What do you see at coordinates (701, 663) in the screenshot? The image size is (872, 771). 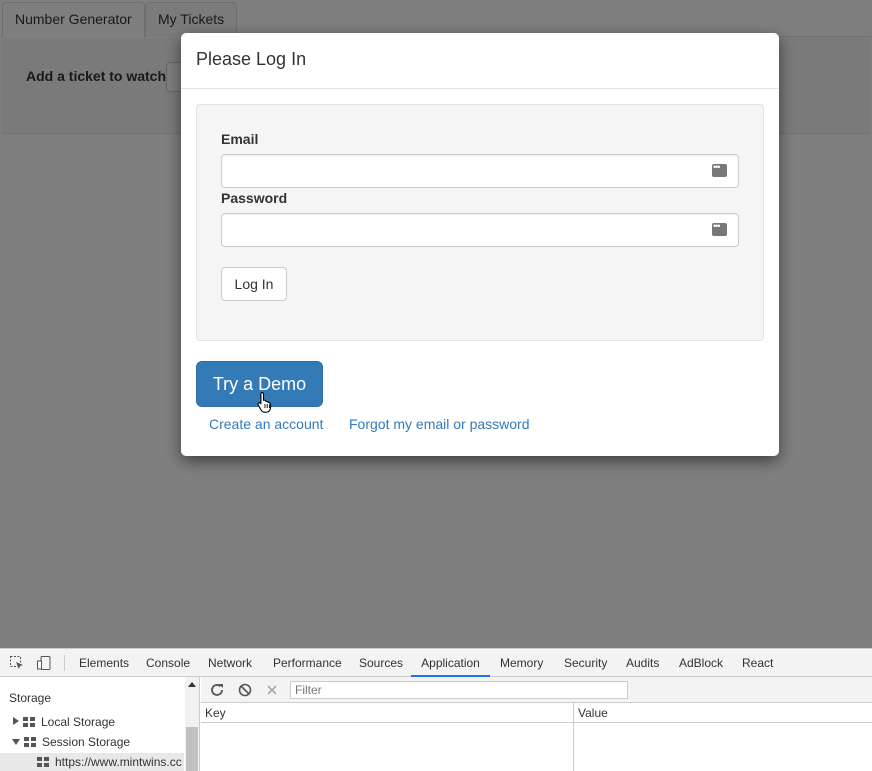 I see `tab-adblock: AdBlock` at bounding box center [701, 663].